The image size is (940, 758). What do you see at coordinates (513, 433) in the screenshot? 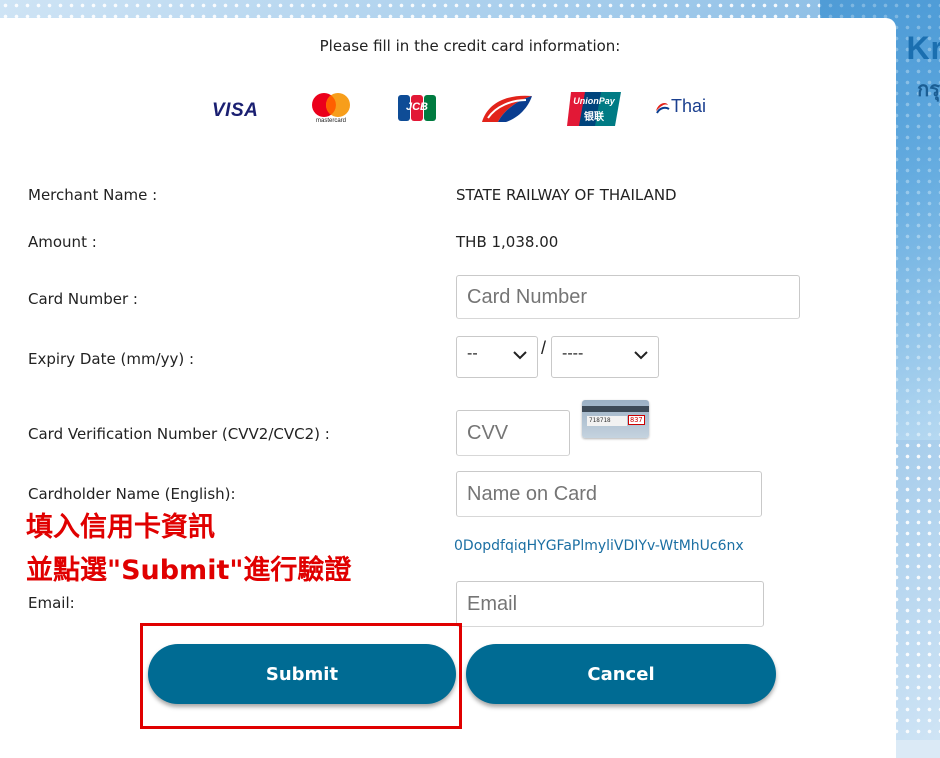
I see `cvv-input` at bounding box center [513, 433].